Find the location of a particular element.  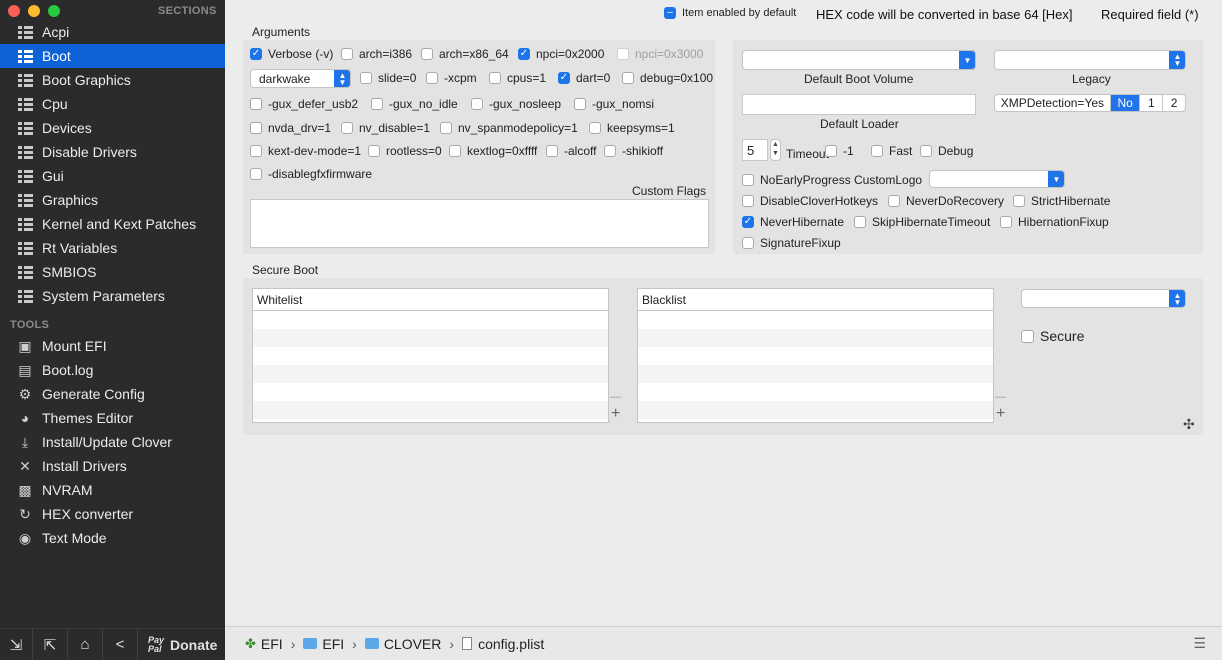

sidebar-item-boot-graphics: Boot Graphics is located at coordinates (112, 80).